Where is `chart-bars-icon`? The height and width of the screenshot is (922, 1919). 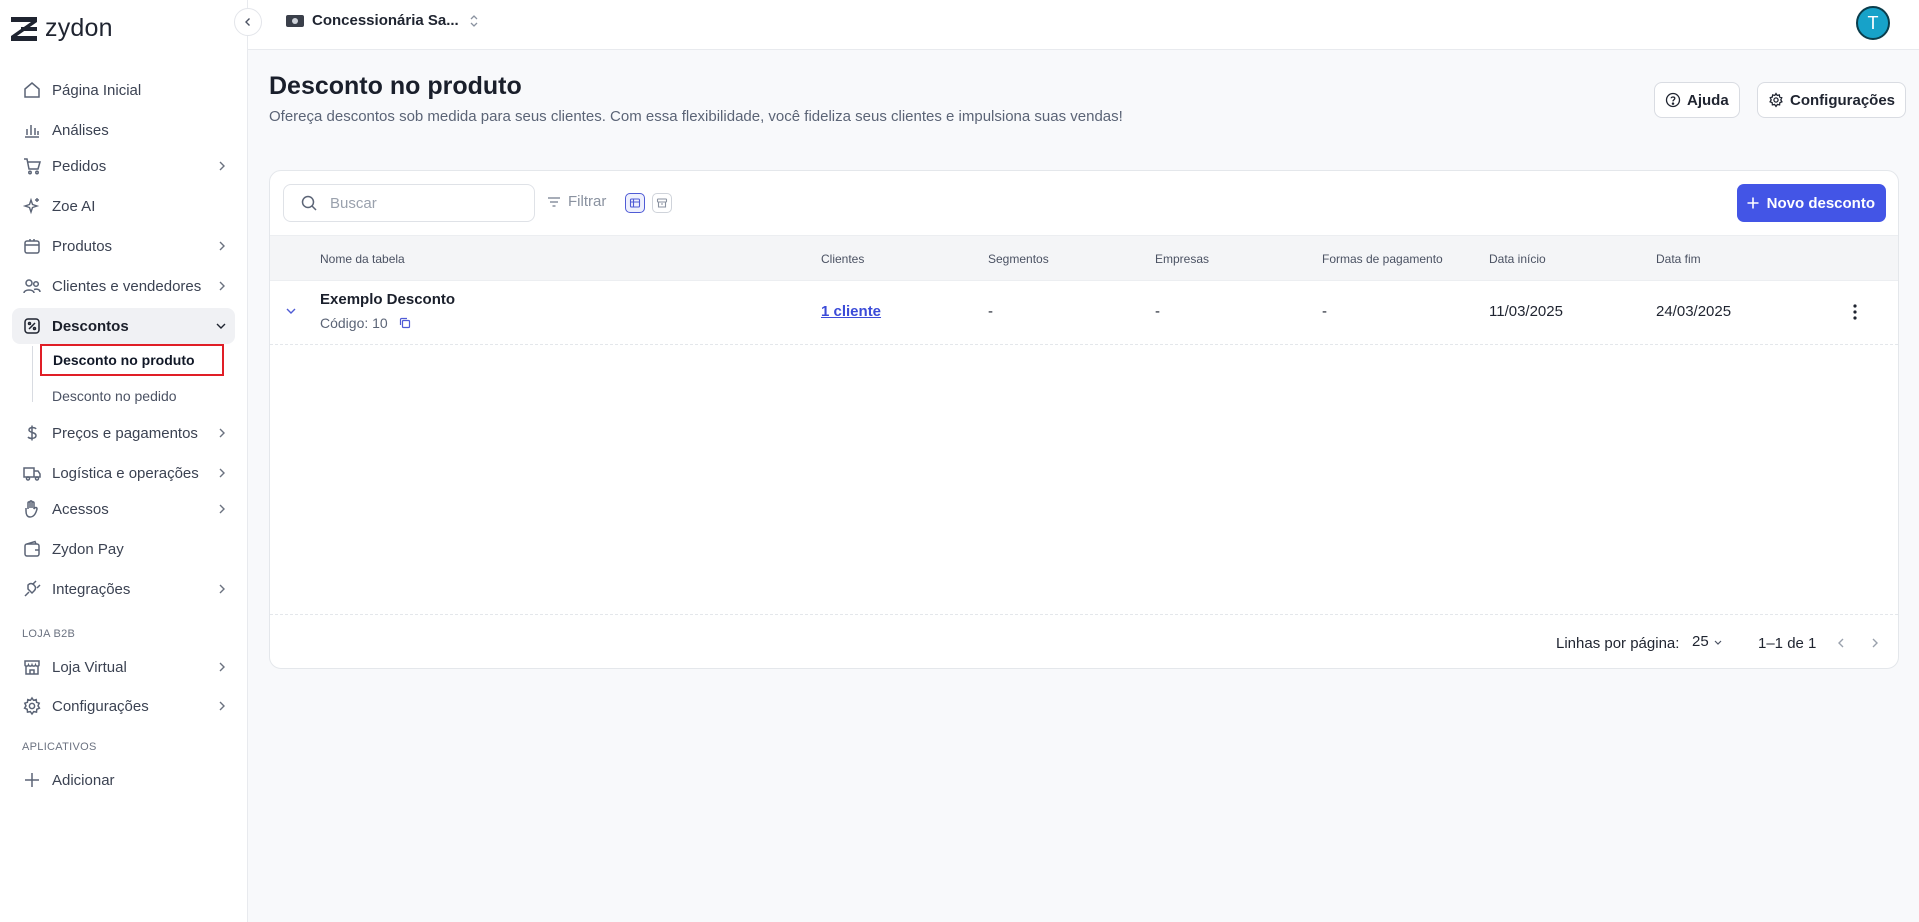 chart-bars-icon is located at coordinates (32, 130).